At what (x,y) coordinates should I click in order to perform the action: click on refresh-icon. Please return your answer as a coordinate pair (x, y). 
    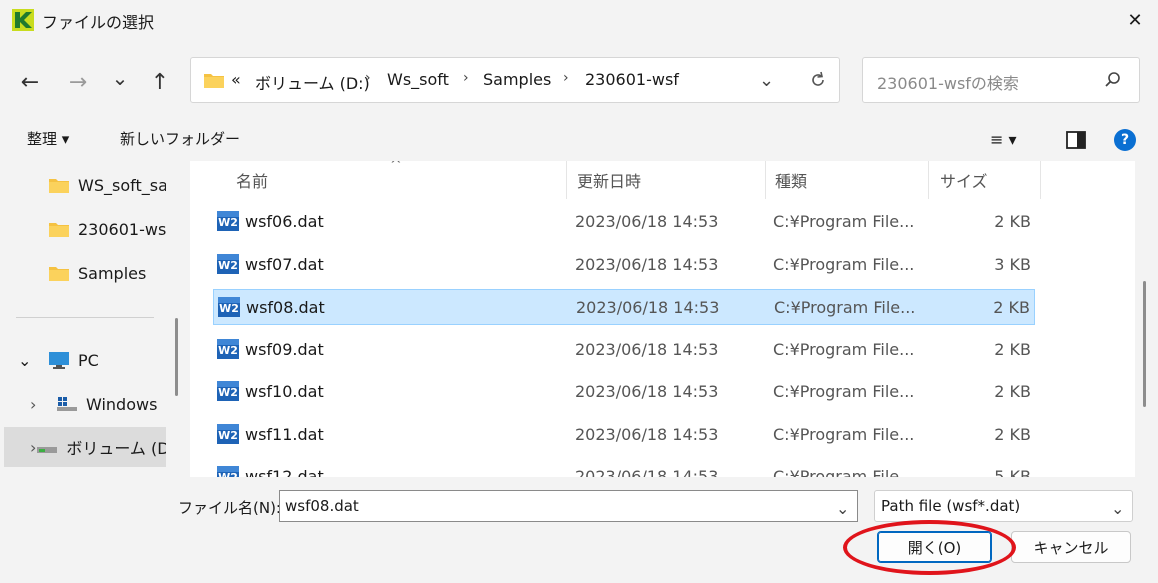
    Looking at the image, I should click on (818, 80).